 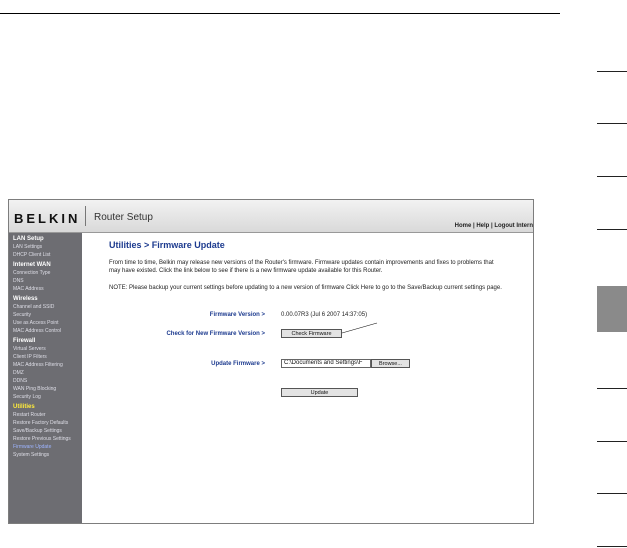 What do you see at coordinates (45, 315) in the screenshot?
I see `sidebar-item: Security` at bounding box center [45, 315].